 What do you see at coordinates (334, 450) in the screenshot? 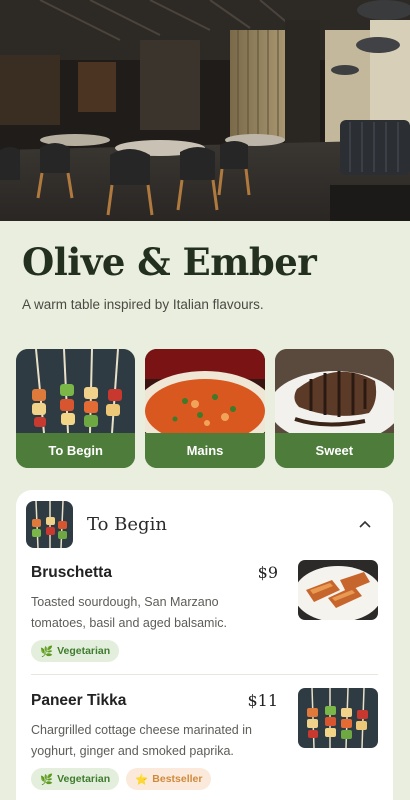
I see `category-label: Sweet` at bounding box center [334, 450].